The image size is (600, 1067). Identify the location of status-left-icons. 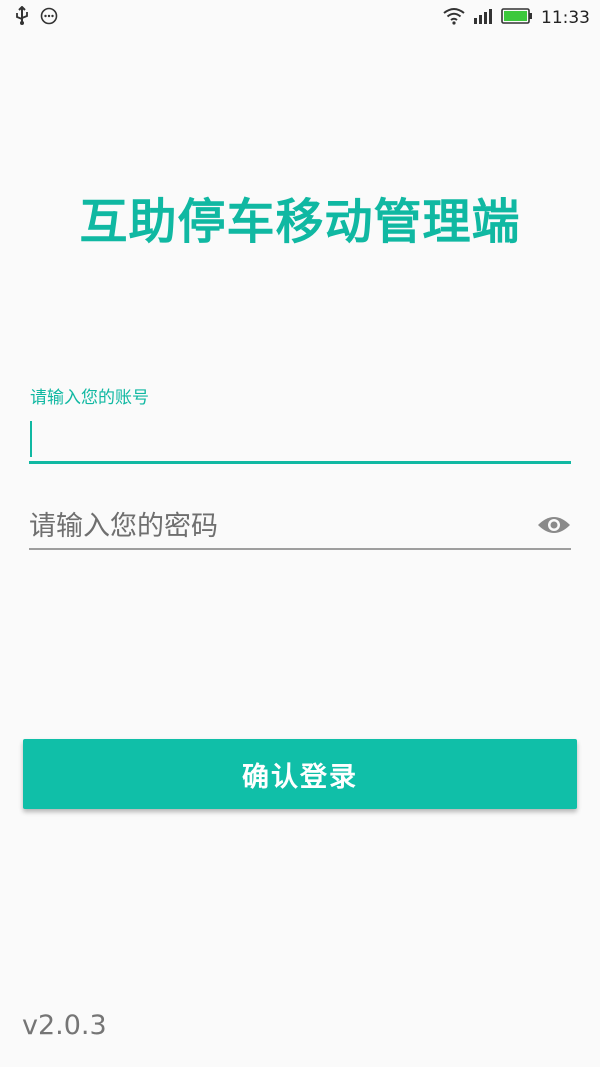
(36, 17).